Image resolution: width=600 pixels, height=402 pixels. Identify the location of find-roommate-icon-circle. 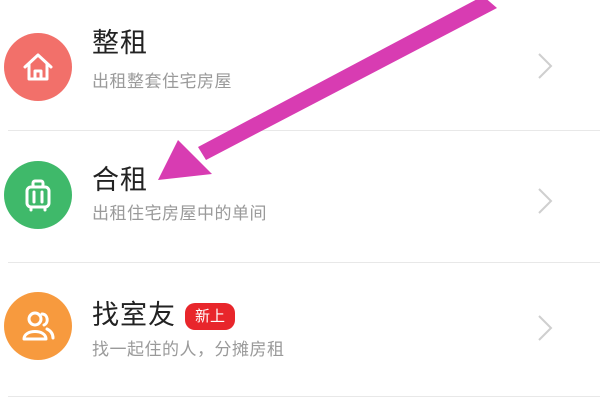
(38, 326).